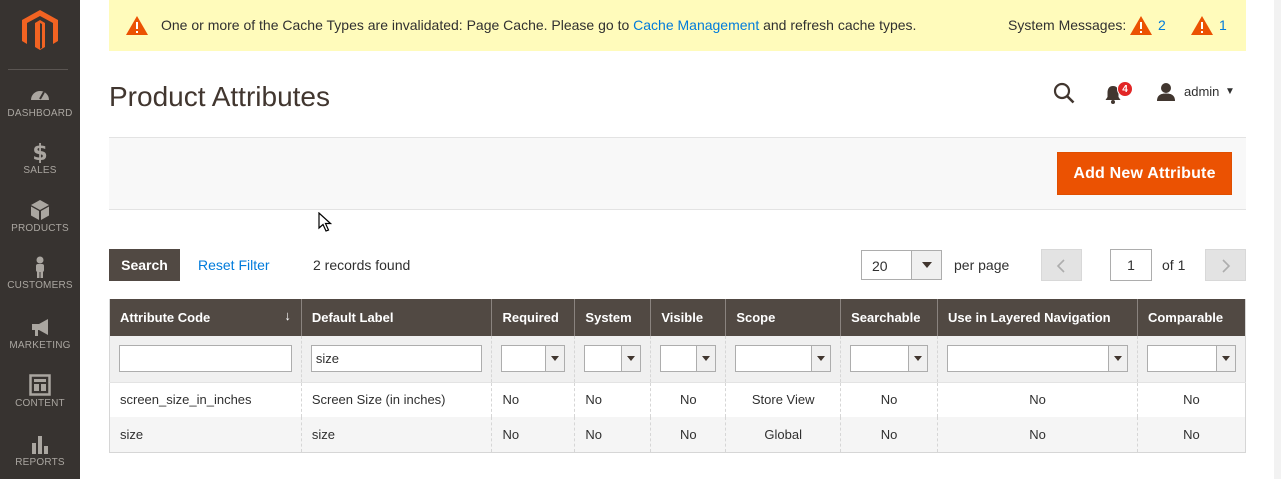  I want to click on cell-layered-navigation: No, so click(1037, 434).